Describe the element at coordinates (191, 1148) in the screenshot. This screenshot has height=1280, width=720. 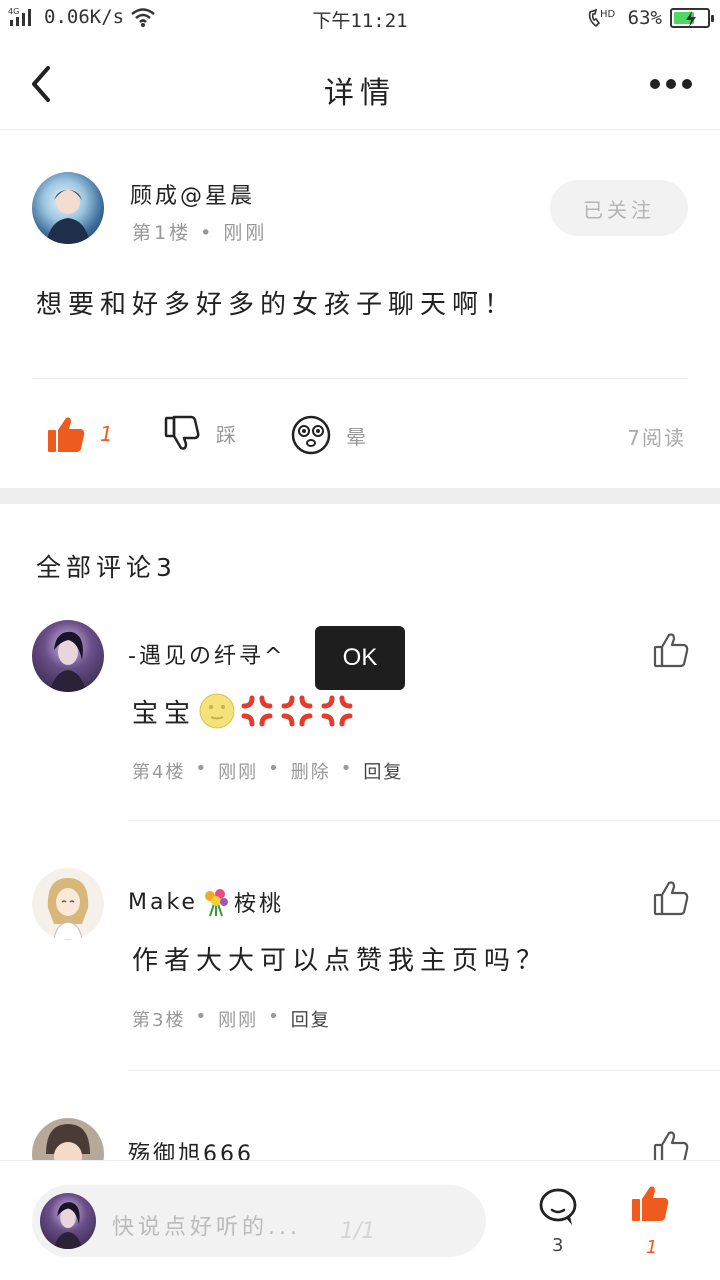
I see `comment-author-name: 殇御旭666` at that location.